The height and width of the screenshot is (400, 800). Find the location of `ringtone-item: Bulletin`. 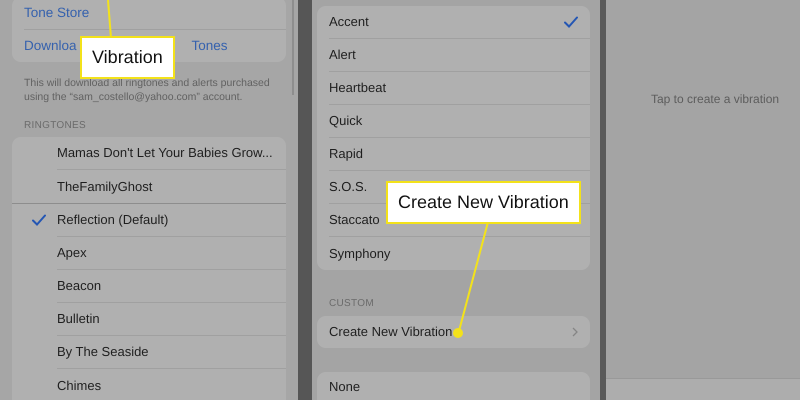

ringtone-item: Bulletin is located at coordinates (78, 319).